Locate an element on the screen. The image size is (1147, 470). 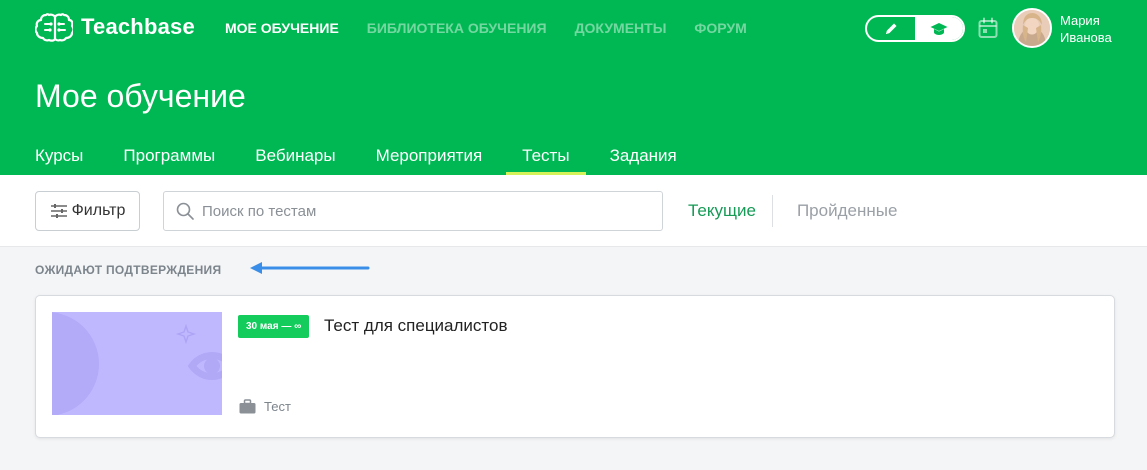
search-box is located at coordinates (413, 211).